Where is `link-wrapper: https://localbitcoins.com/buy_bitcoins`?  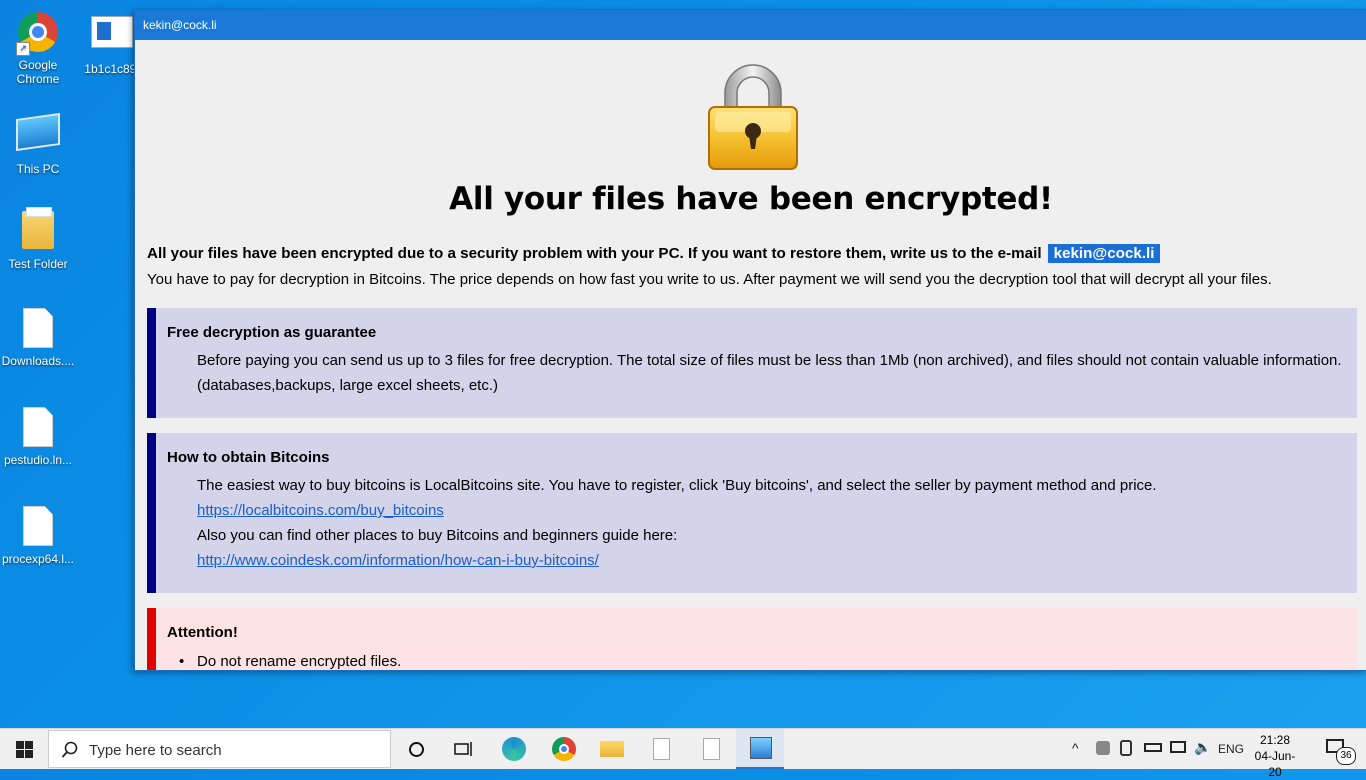
link-wrapper: https://localbitcoins.com/buy_bitcoins is located at coordinates (320, 510).